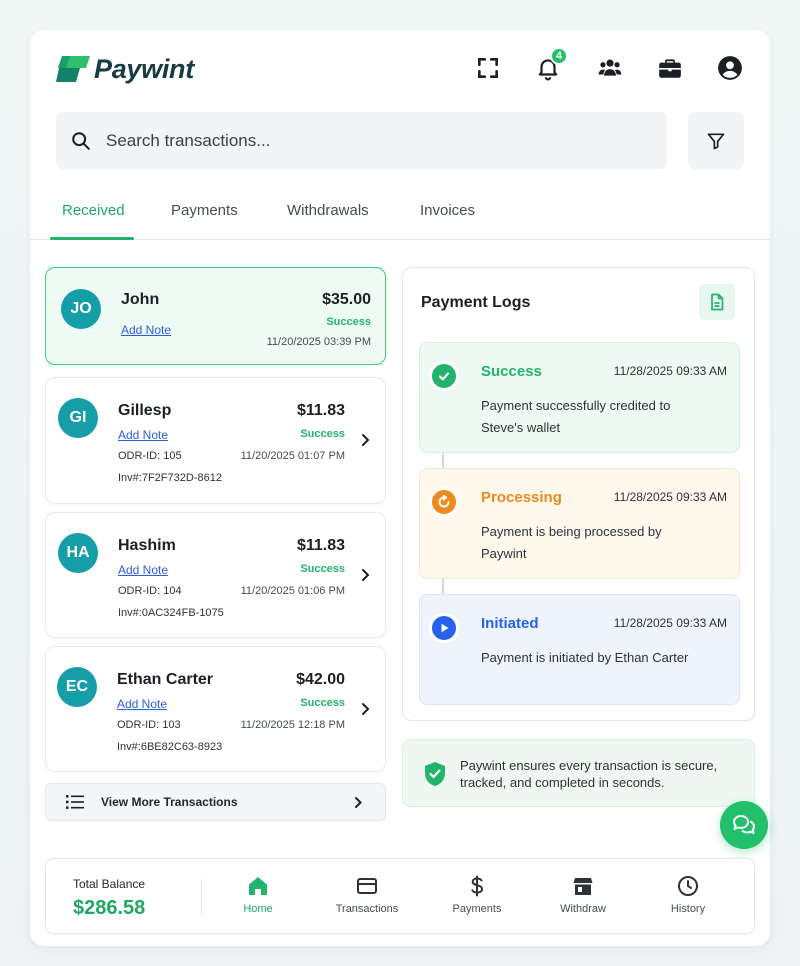 Image resolution: width=800 pixels, height=966 pixels. What do you see at coordinates (201, 897) in the screenshot?
I see `divider` at bounding box center [201, 897].